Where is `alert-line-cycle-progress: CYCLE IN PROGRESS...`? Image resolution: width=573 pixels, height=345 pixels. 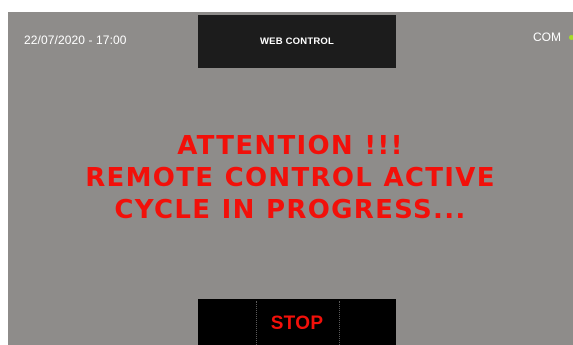
alert-line-cycle-progress: CYCLE IN PROGRESS... is located at coordinates (290, 210).